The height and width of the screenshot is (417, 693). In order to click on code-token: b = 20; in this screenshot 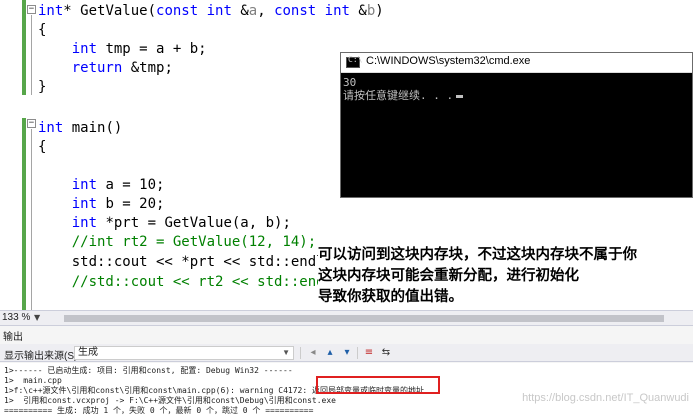, I will do `click(131, 204)`.